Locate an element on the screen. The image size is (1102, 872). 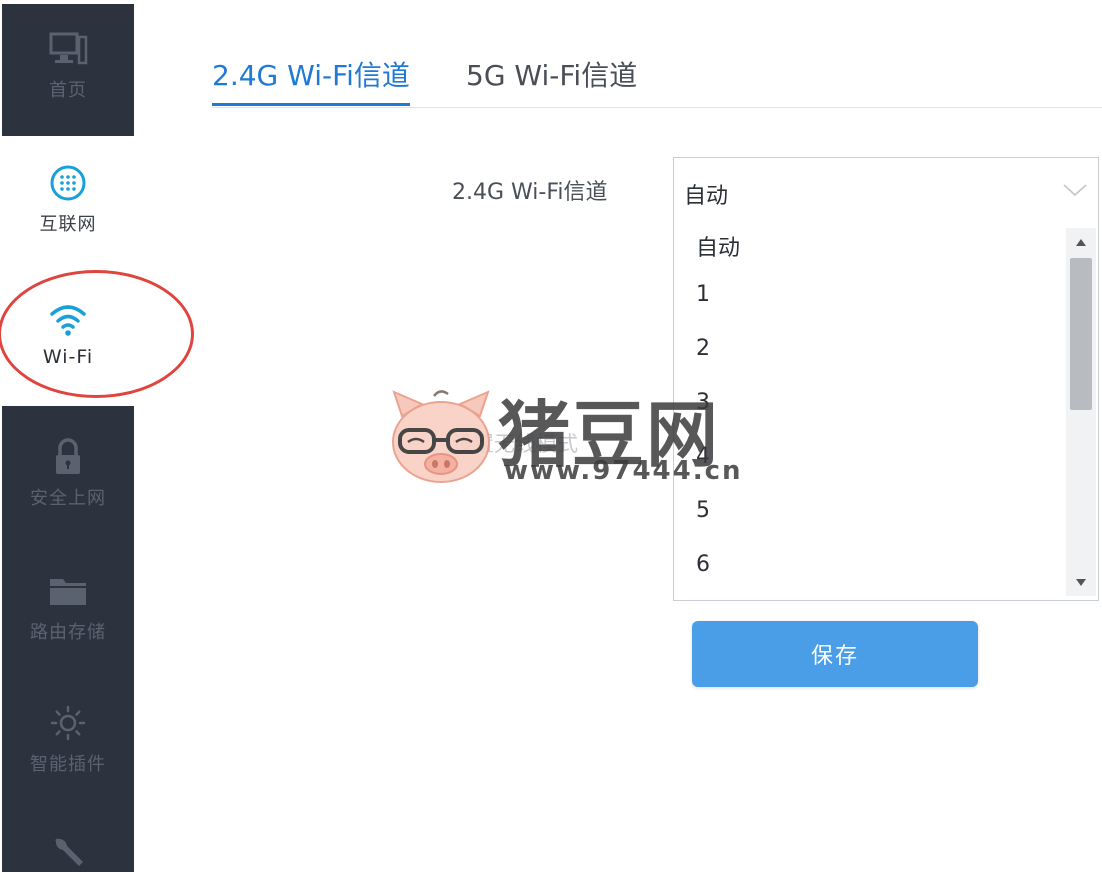
sidebar-item-label: 首页 is located at coordinates (68, 90).